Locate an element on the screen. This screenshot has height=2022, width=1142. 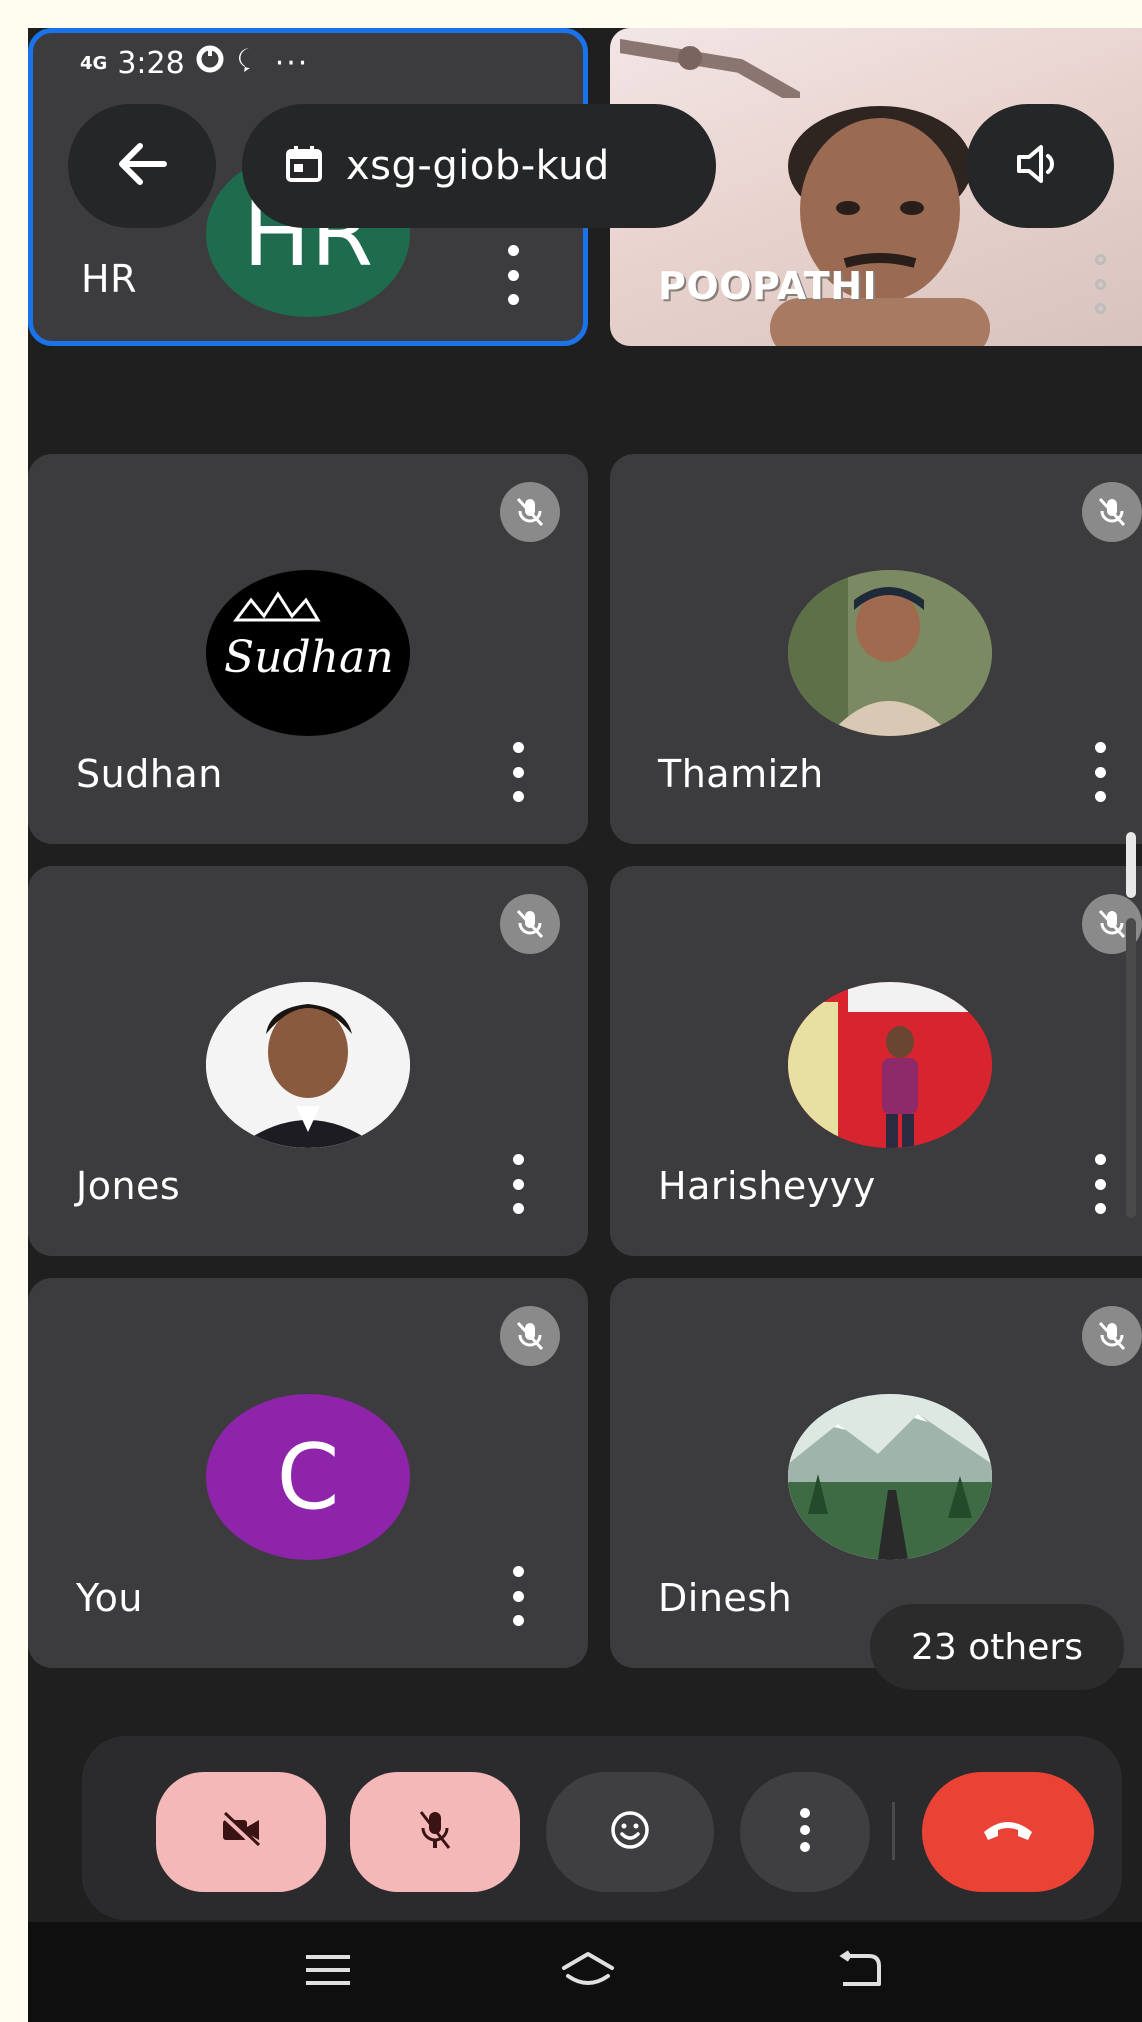
reactions-button is located at coordinates (630, 1832).